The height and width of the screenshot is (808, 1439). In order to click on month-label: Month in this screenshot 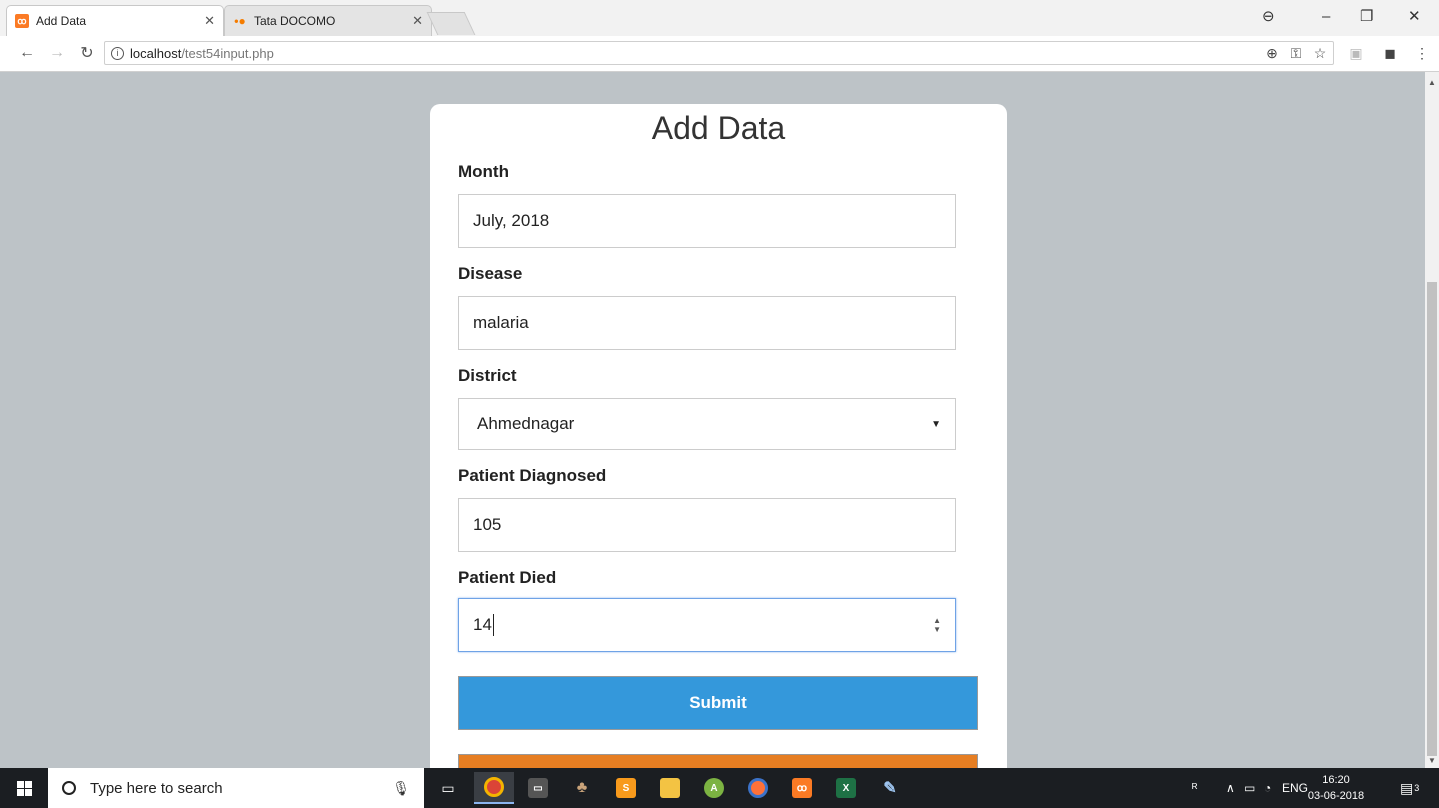, I will do `click(483, 171)`.